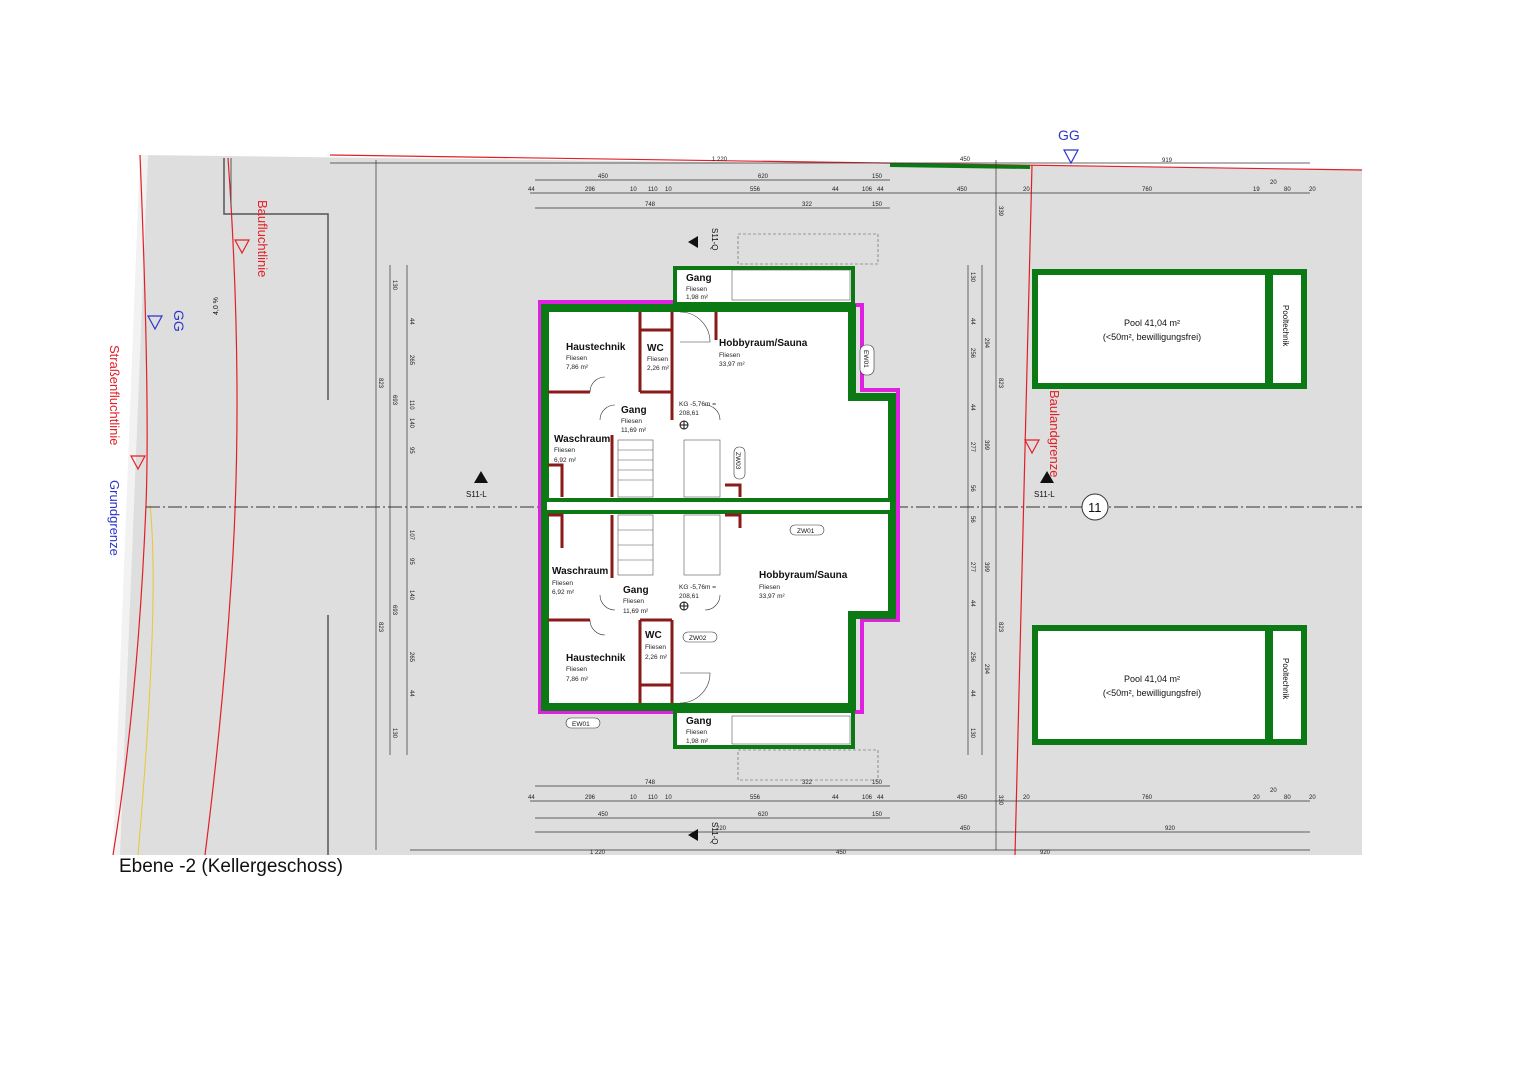  I want to click on svg-text: ZW02, so click(698, 638).